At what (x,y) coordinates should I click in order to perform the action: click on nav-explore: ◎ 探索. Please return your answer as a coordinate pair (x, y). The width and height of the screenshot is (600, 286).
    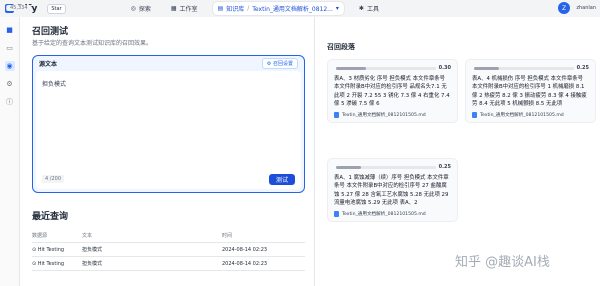
    Looking at the image, I should click on (141, 8).